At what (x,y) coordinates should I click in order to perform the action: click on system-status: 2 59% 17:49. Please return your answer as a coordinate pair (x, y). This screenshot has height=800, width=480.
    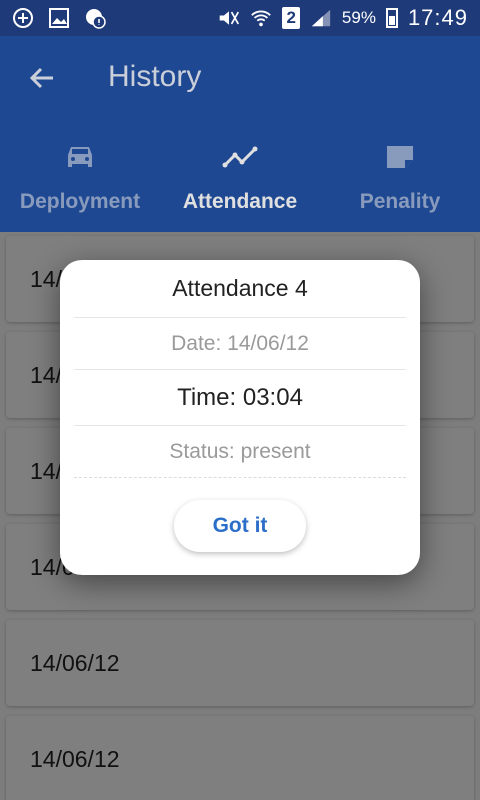
    Looking at the image, I should click on (343, 18).